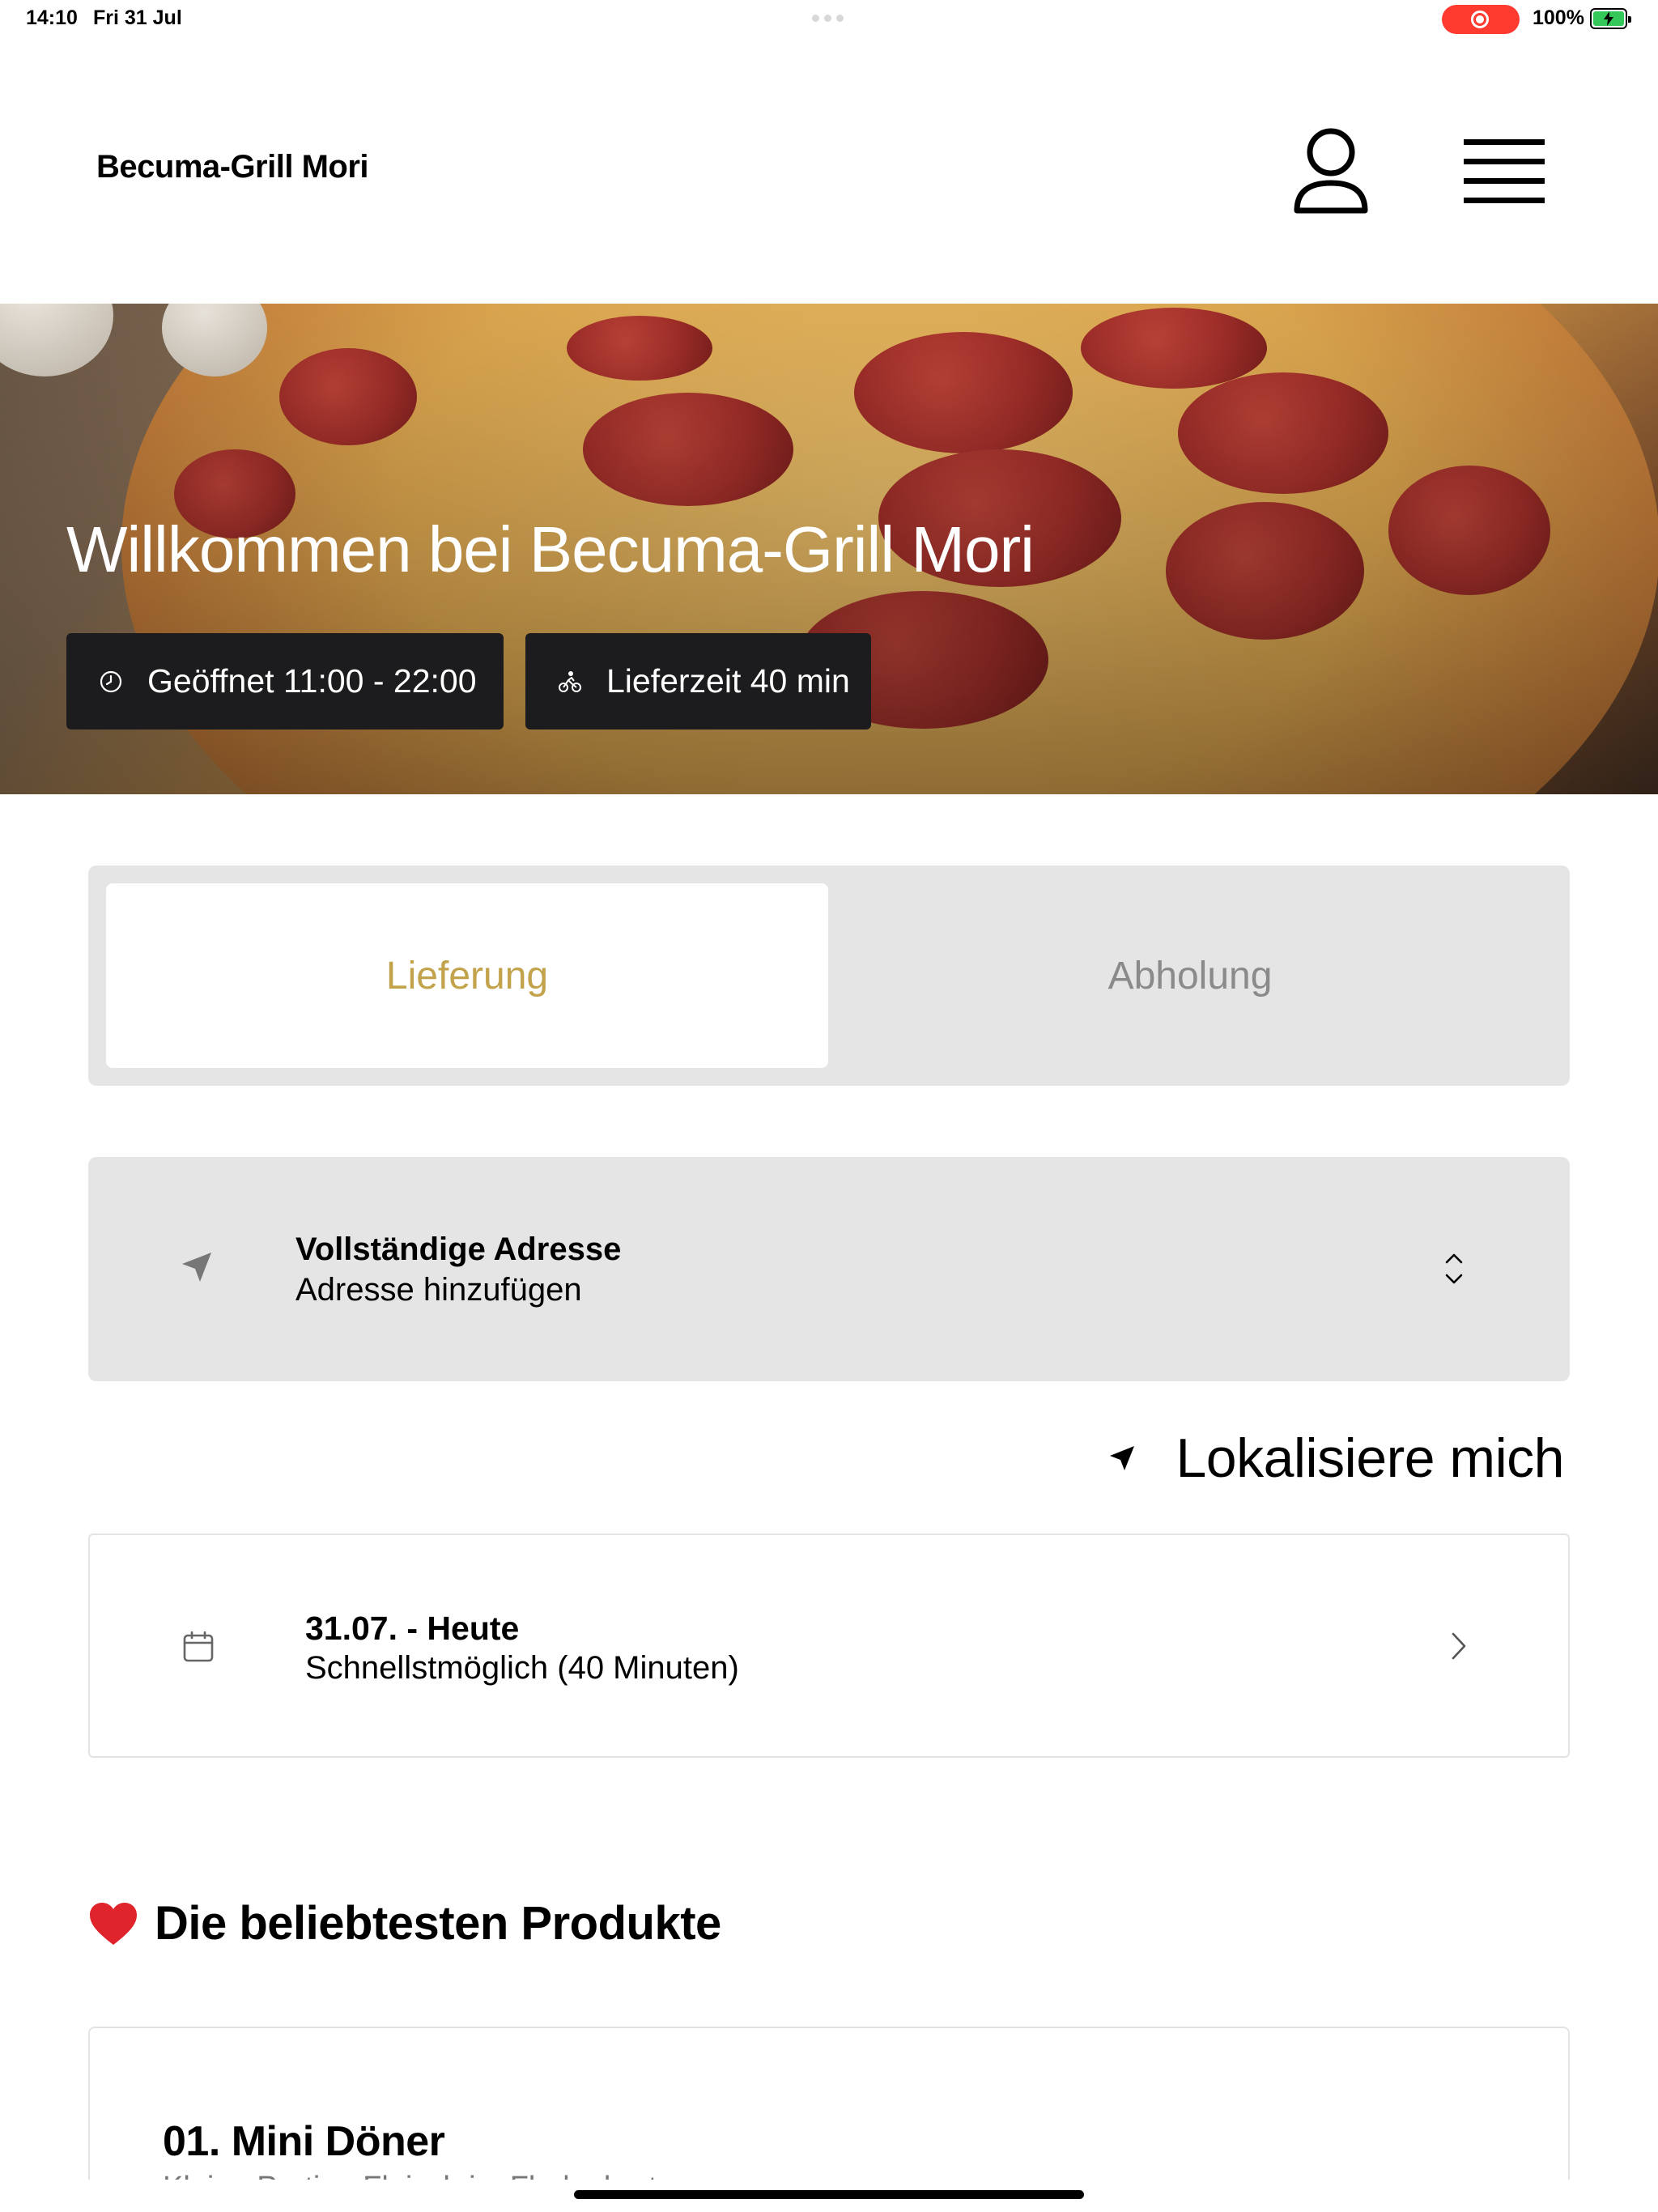  Describe the element at coordinates (52, 18) in the screenshot. I see `status-time: 14:10` at that location.